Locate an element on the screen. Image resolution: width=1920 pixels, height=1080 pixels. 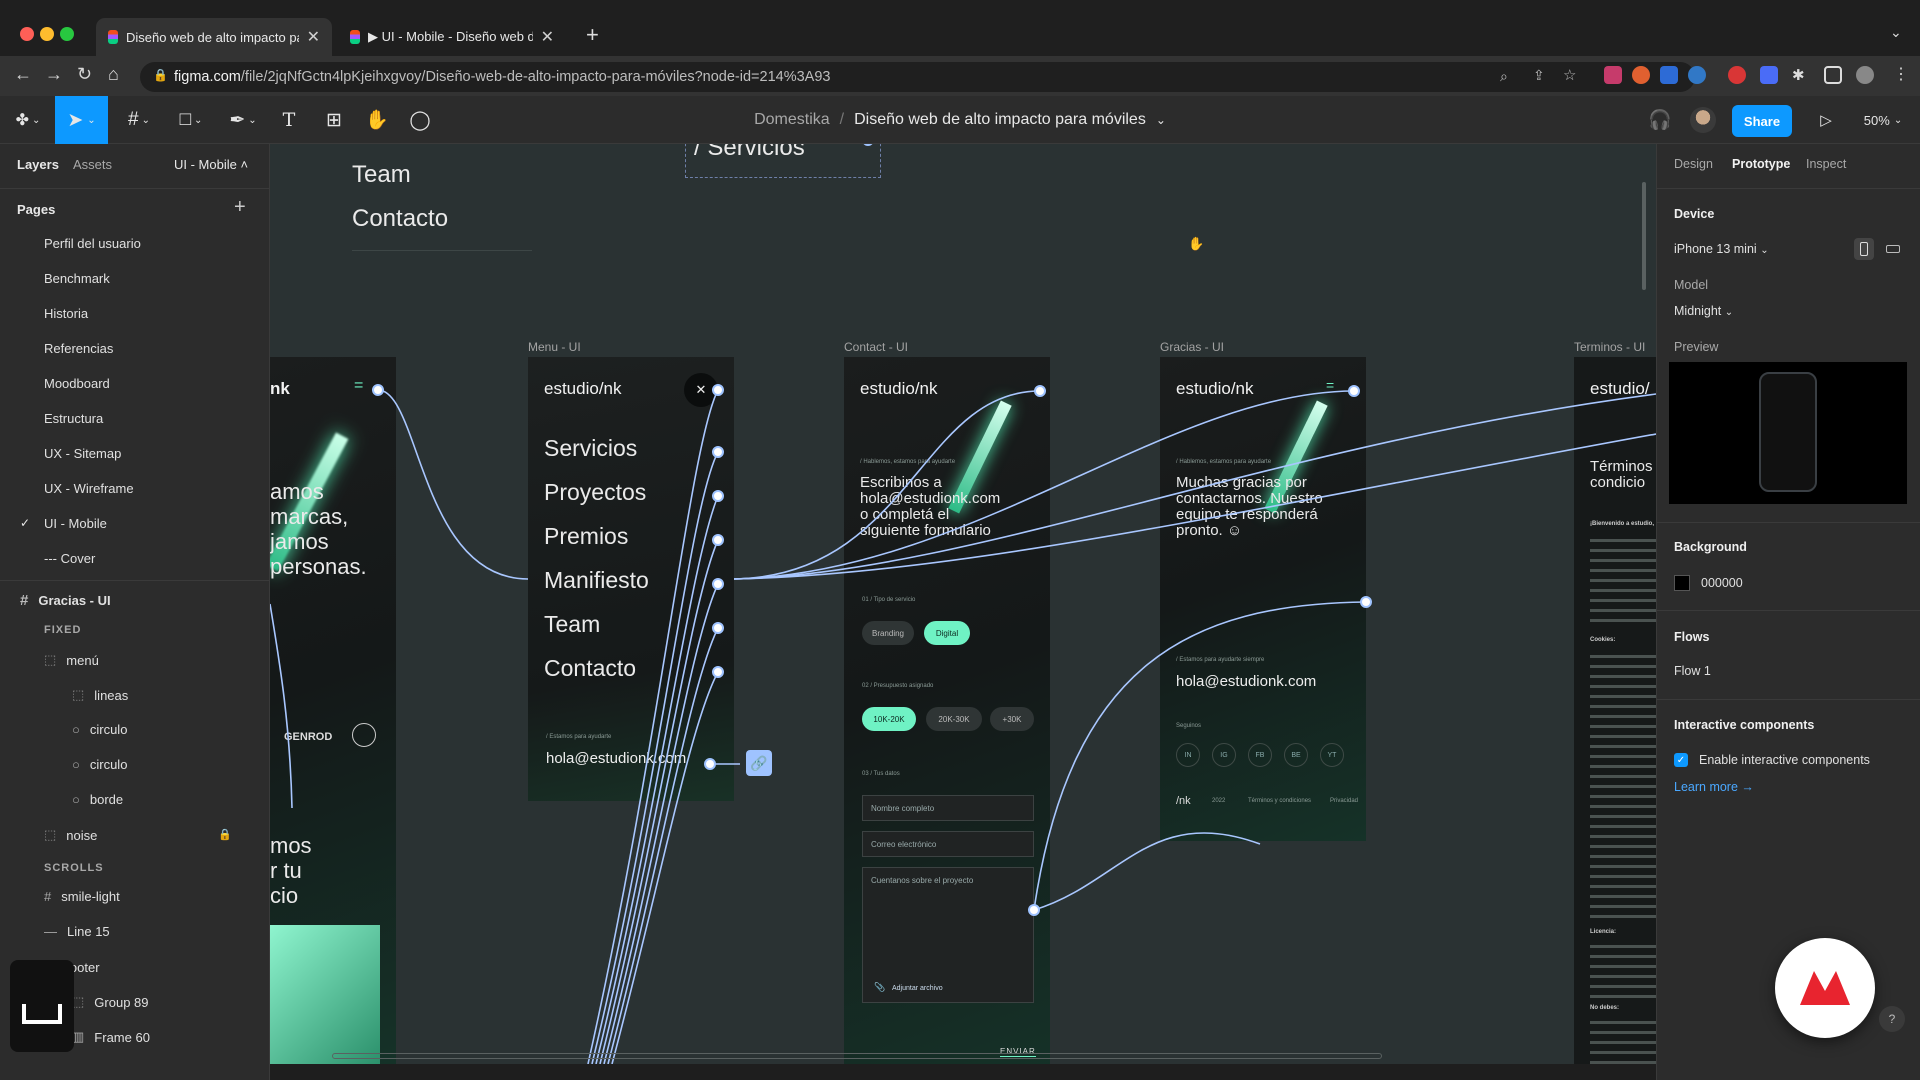
profile-avatar-icon is located at coordinates (1865, 75).